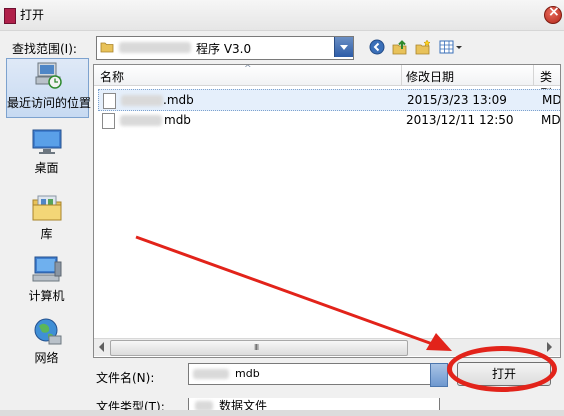  I want to click on place-desktop: 桌面, so click(46, 153).